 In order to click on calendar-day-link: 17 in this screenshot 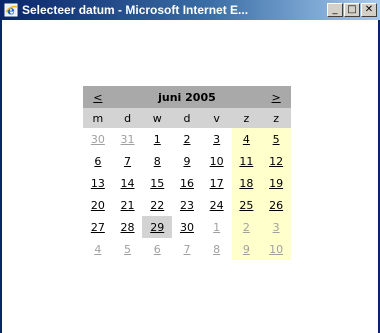, I will do `click(217, 183)`.